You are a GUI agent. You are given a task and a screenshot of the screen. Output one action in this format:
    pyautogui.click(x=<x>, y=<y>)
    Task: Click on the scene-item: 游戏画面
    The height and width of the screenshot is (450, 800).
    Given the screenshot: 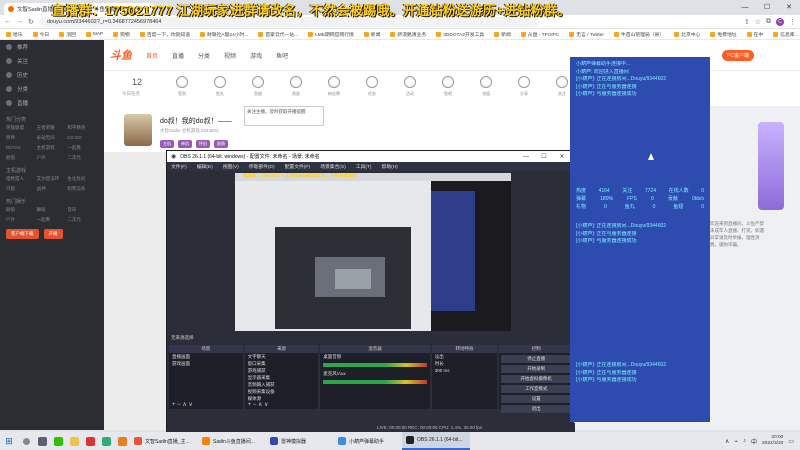 What is the action you would take?
    pyautogui.click(x=206, y=363)
    